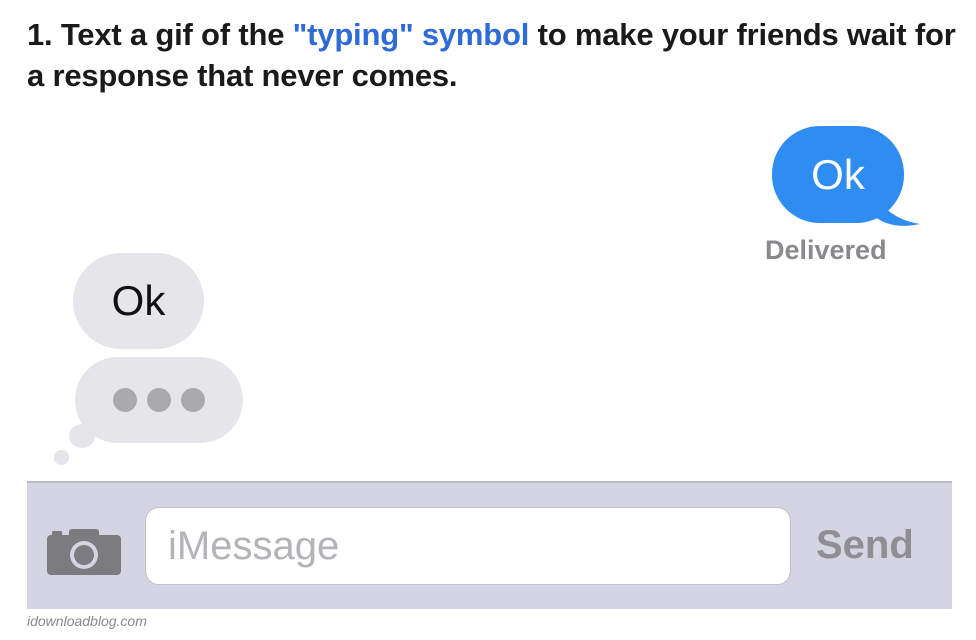 The image size is (976, 640). What do you see at coordinates (865, 545) in the screenshot?
I see `send-button: Send` at bounding box center [865, 545].